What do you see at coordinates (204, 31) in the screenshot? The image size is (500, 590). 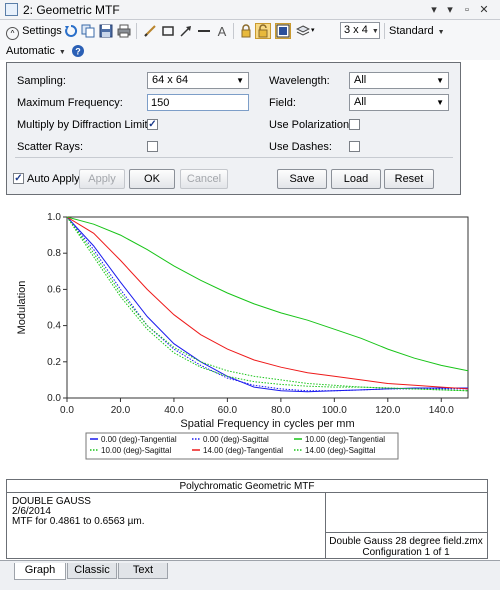 I see `line-icon` at bounding box center [204, 31].